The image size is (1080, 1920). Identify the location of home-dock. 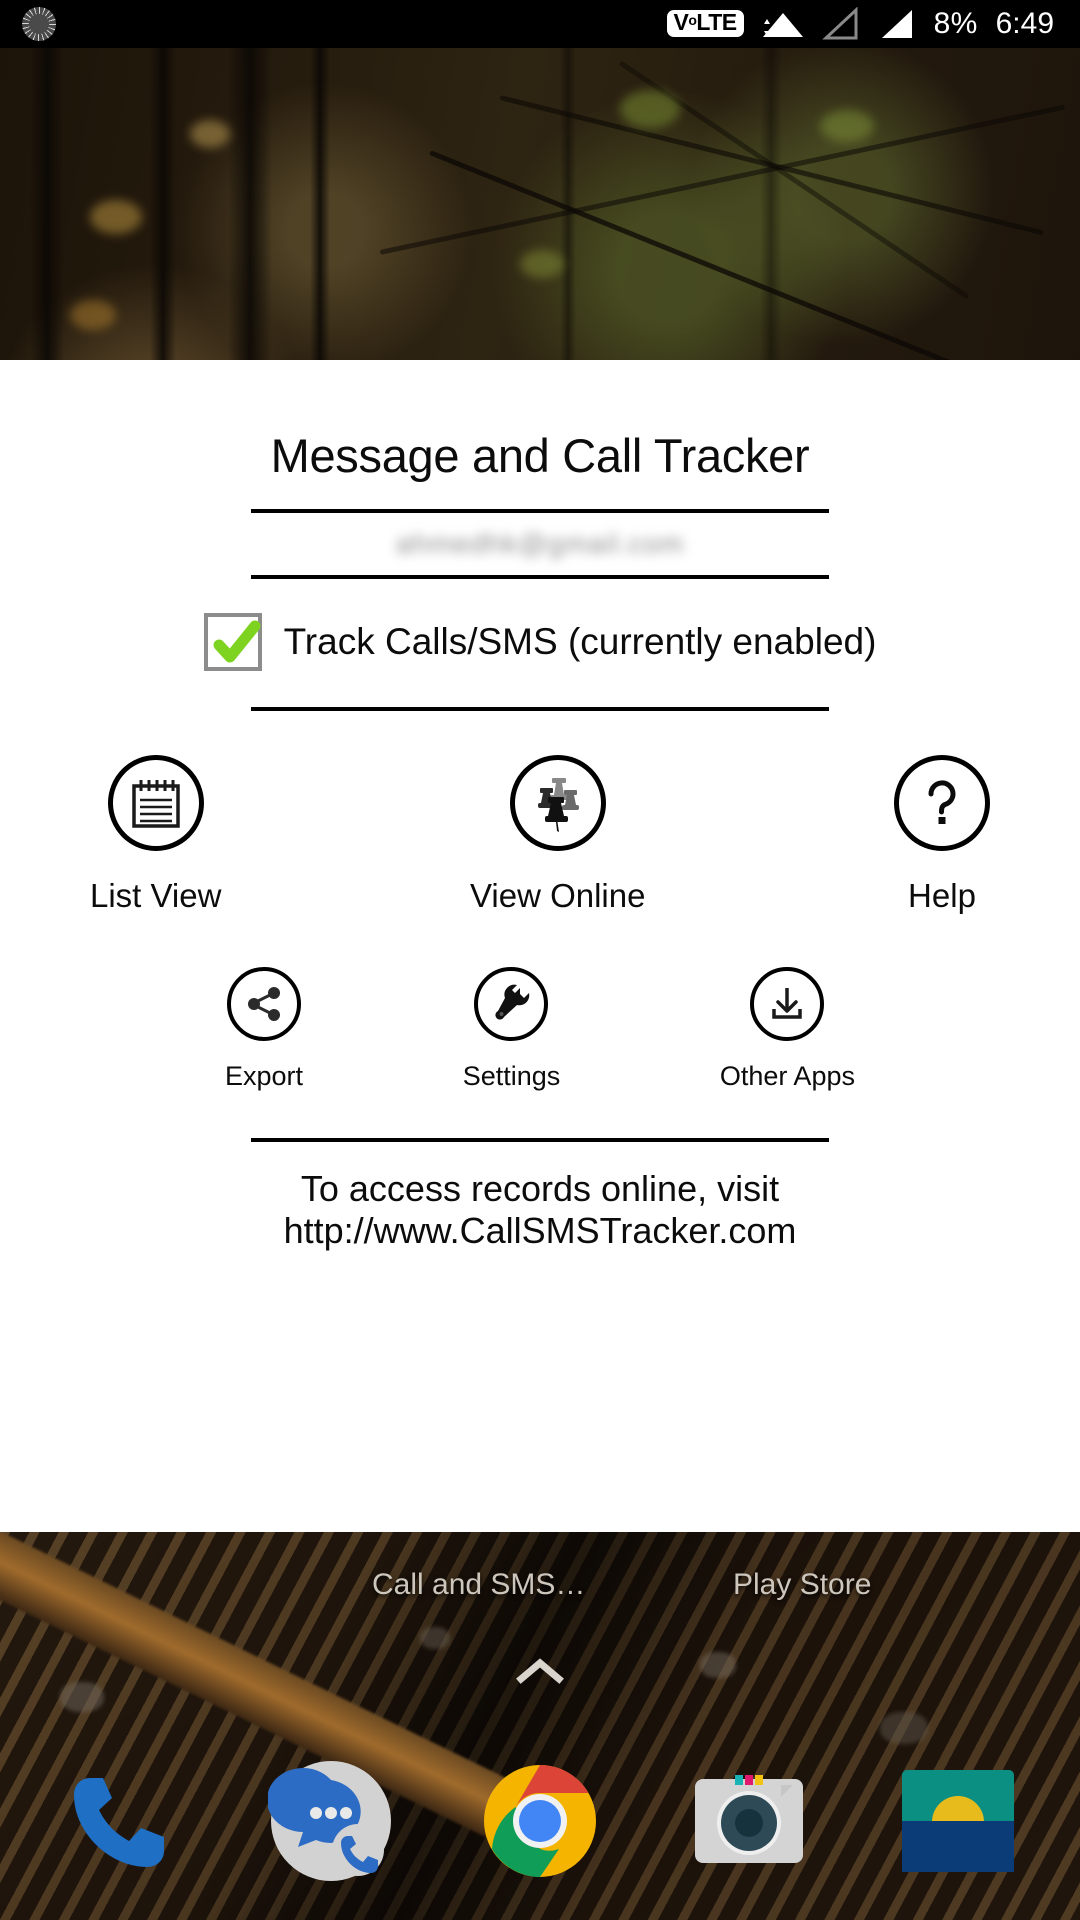
(540, 1821).